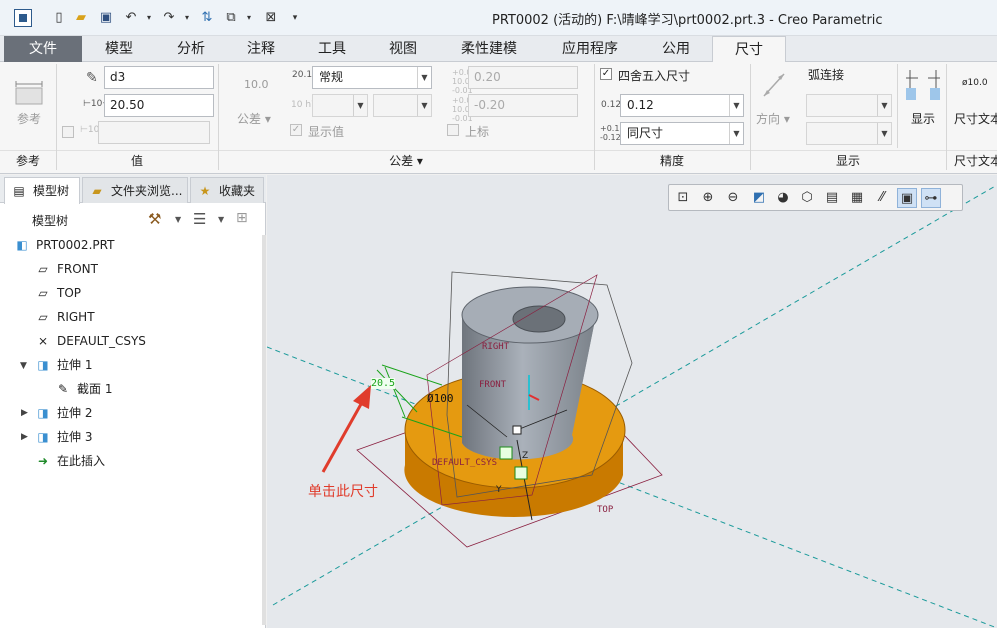 This screenshot has width=997, height=628. I want to click on datum-display-icon: ⁄⁄, so click(882, 198).